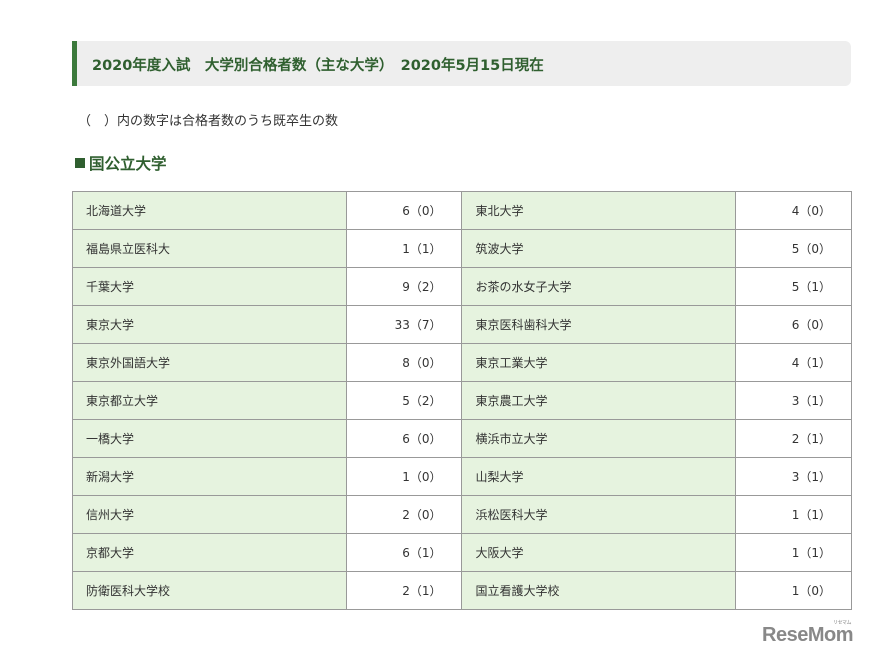 Image resolution: width=871 pixels, height=661 pixels. Describe the element at coordinates (404, 324) in the screenshot. I see `pass-count: 33（7）` at that location.